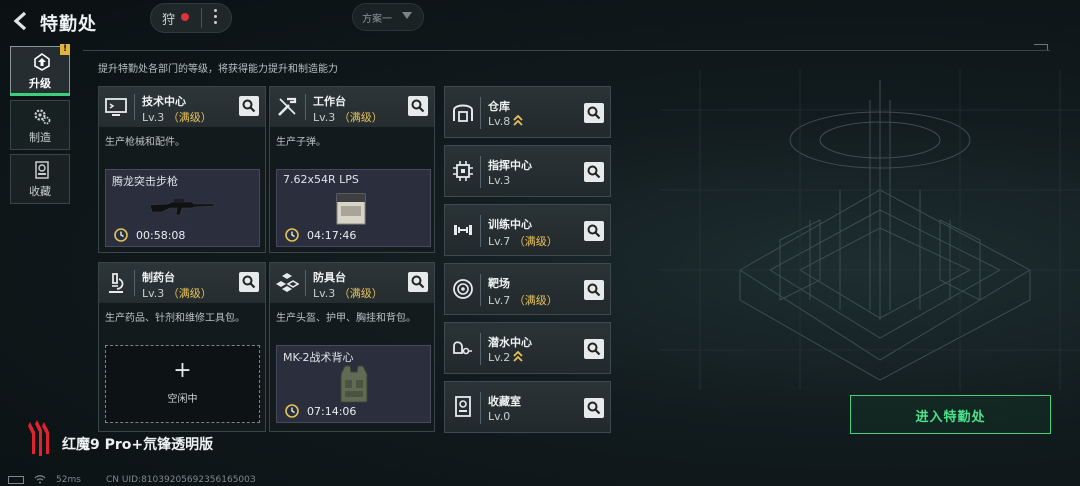  I want to click on card-title: 收藏室, so click(504, 401).